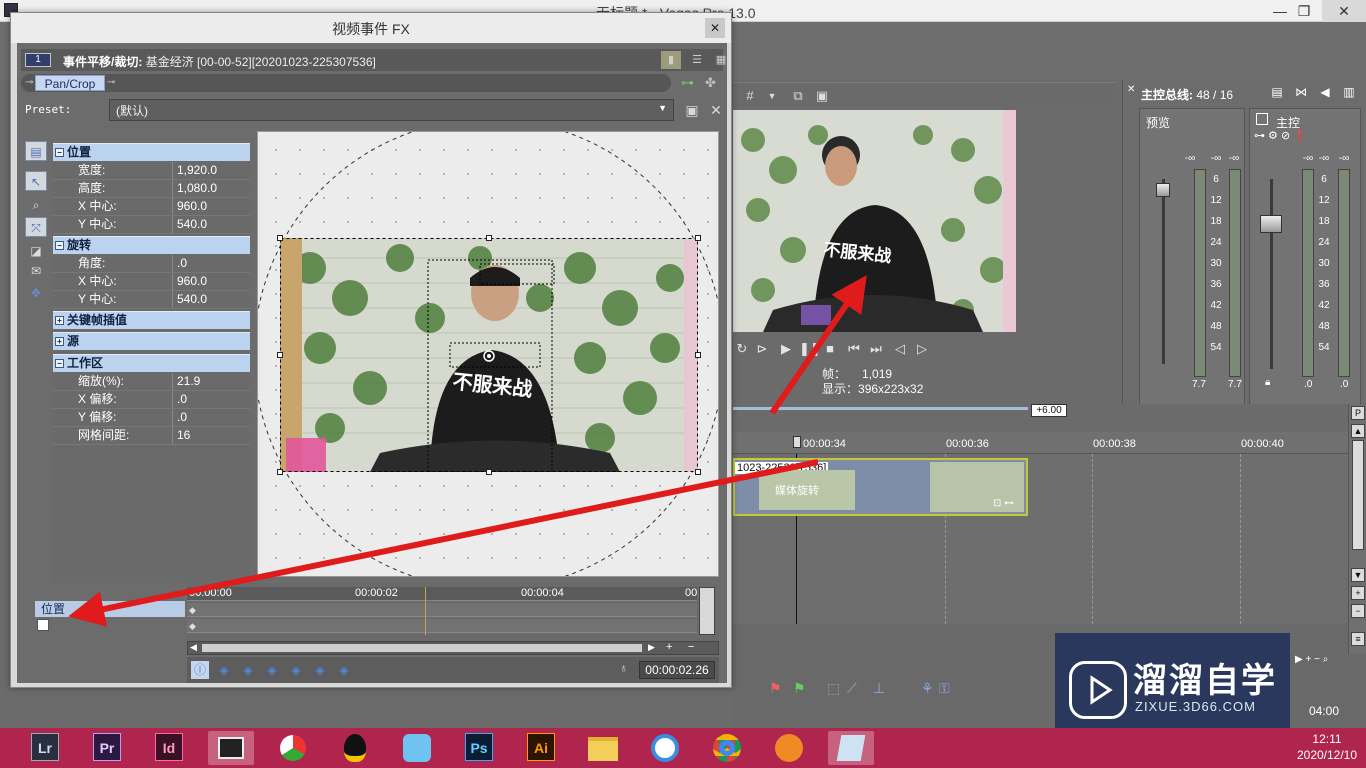 This screenshot has height=768, width=1366. What do you see at coordinates (879, 688) in the screenshot?
I see `snap-icon: ⊥` at bounding box center [879, 688].